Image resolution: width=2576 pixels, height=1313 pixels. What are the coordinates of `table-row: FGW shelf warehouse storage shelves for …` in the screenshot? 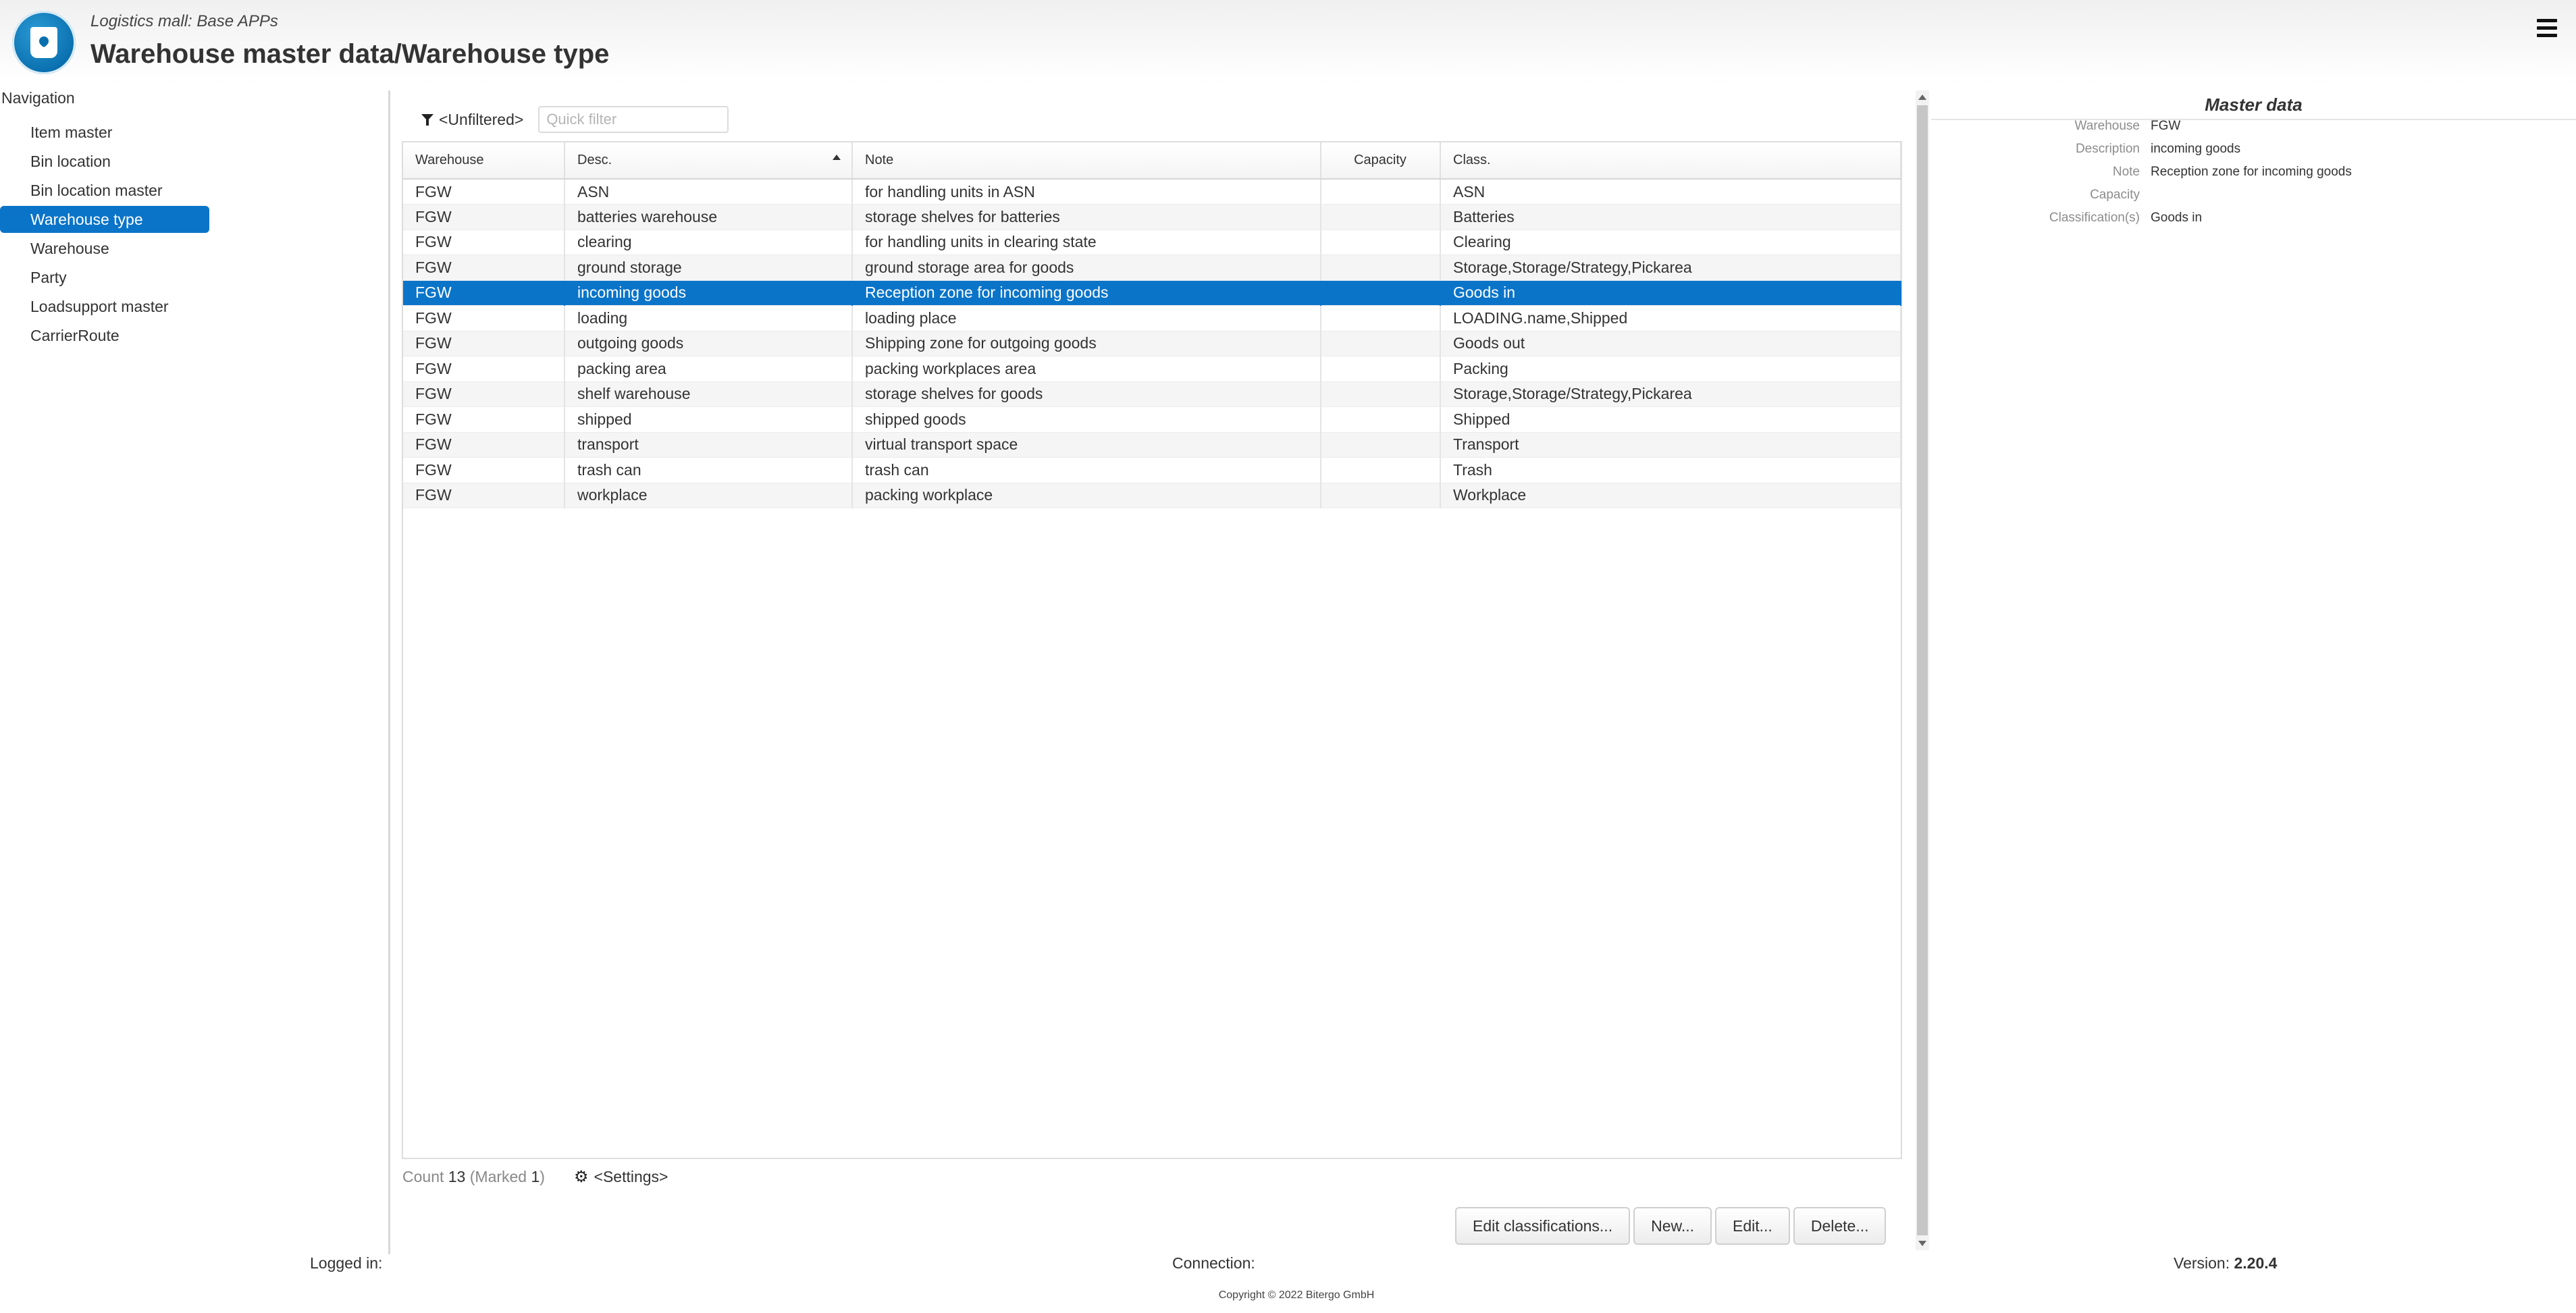 It's located at (1152, 394).